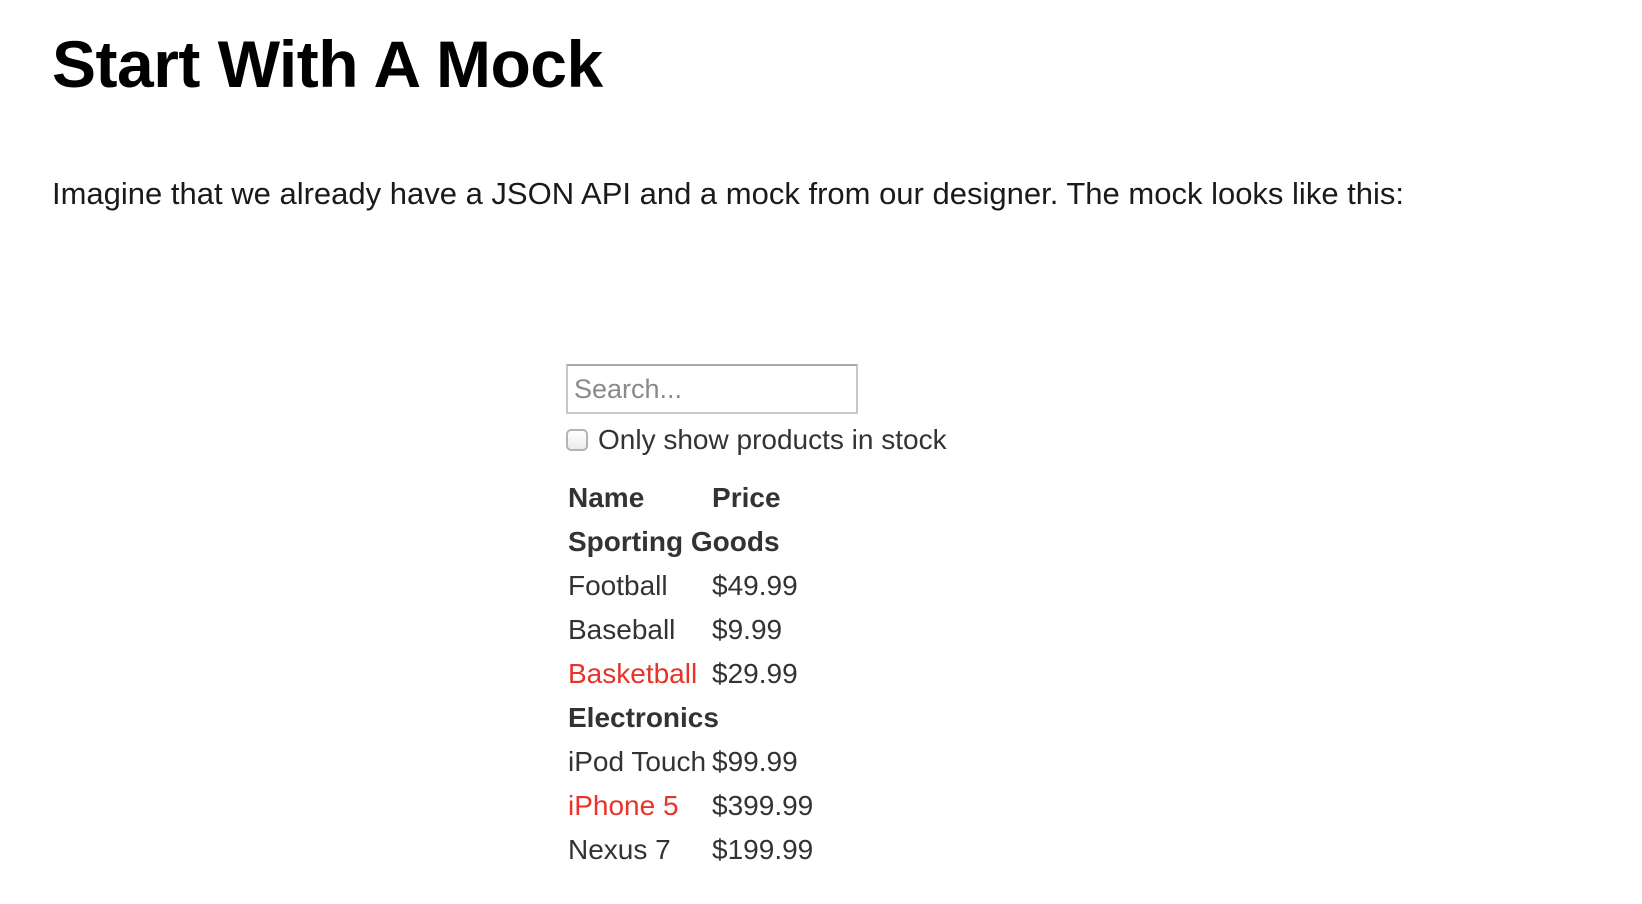 This screenshot has height=904, width=1642. What do you see at coordinates (746, 497) in the screenshot?
I see `column-header-price: Price` at bounding box center [746, 497].